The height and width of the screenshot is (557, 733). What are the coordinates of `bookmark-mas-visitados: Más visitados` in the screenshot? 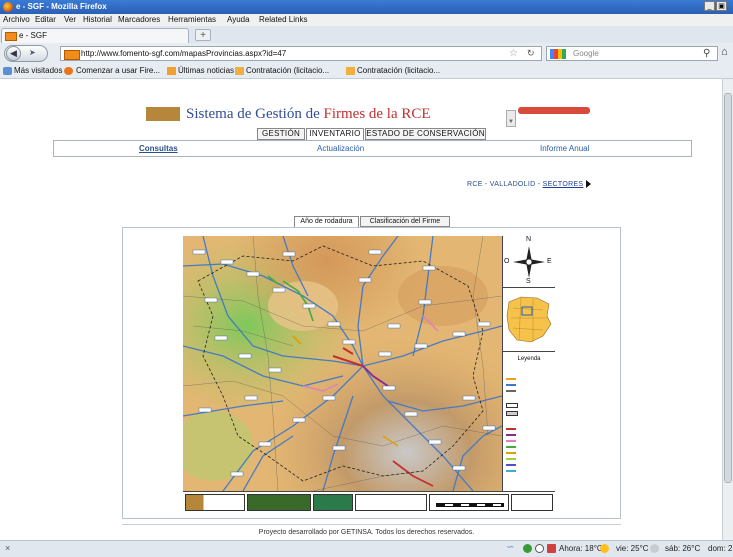 It's located at (38, 71).